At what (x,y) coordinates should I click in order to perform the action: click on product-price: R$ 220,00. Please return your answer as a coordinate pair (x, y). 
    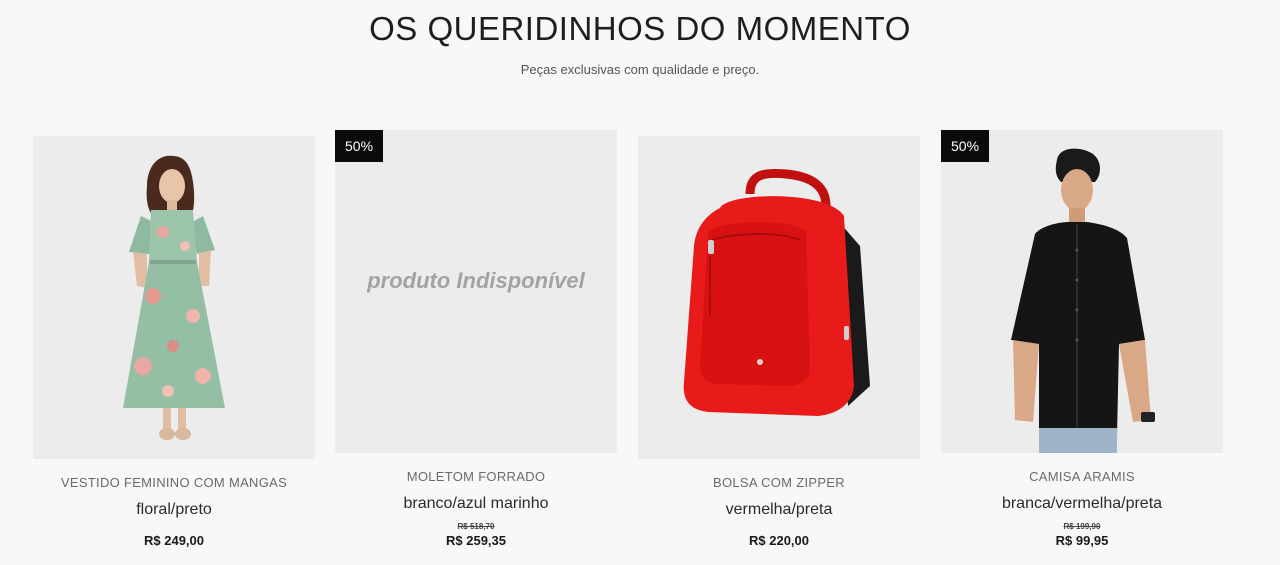
    Looking at the image, I should click on (779, 540).